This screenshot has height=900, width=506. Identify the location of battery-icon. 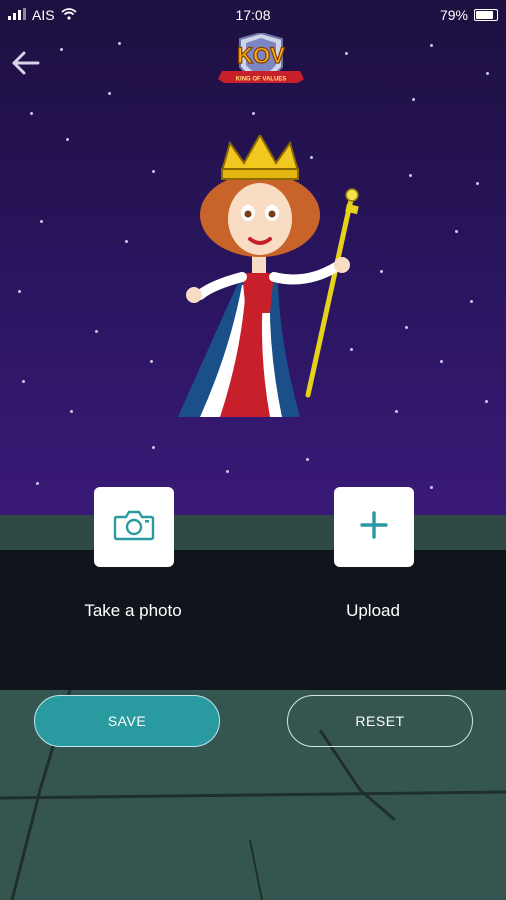
(486, 15).